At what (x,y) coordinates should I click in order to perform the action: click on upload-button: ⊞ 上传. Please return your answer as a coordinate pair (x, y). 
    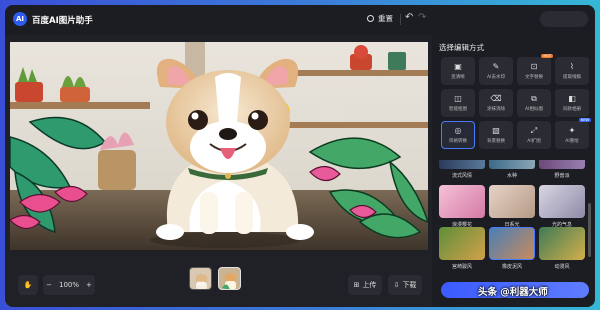
    Looking at the image, I should click on (365, 285).